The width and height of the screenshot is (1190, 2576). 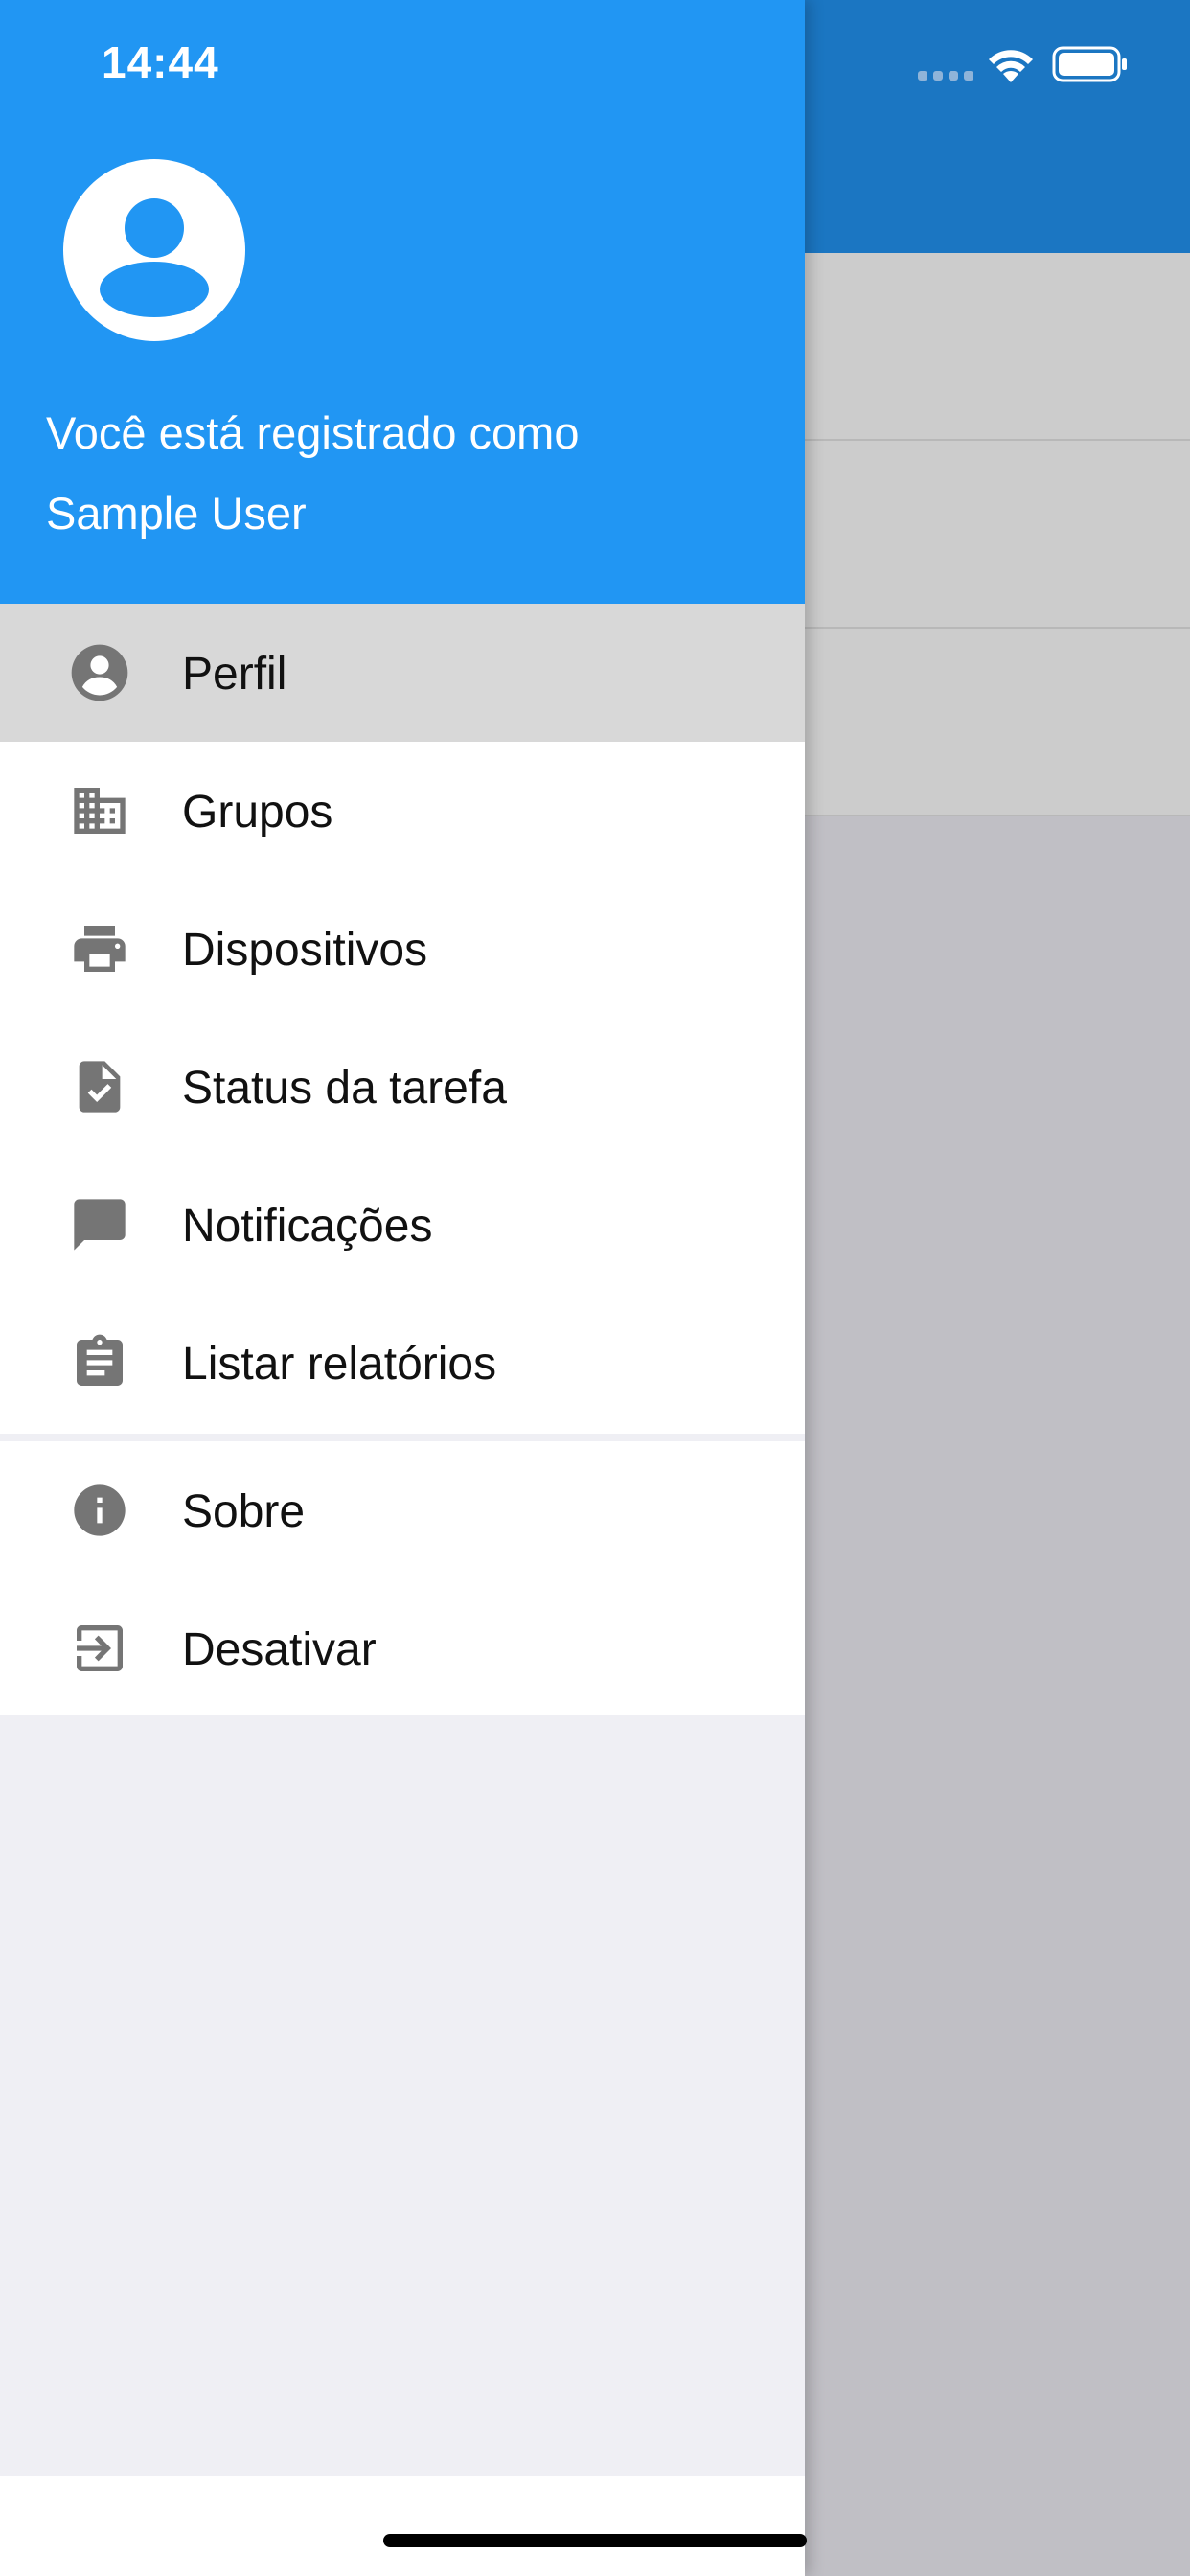 I want to click on menu-item-label: Sobre, so click(x=244, y=1511).